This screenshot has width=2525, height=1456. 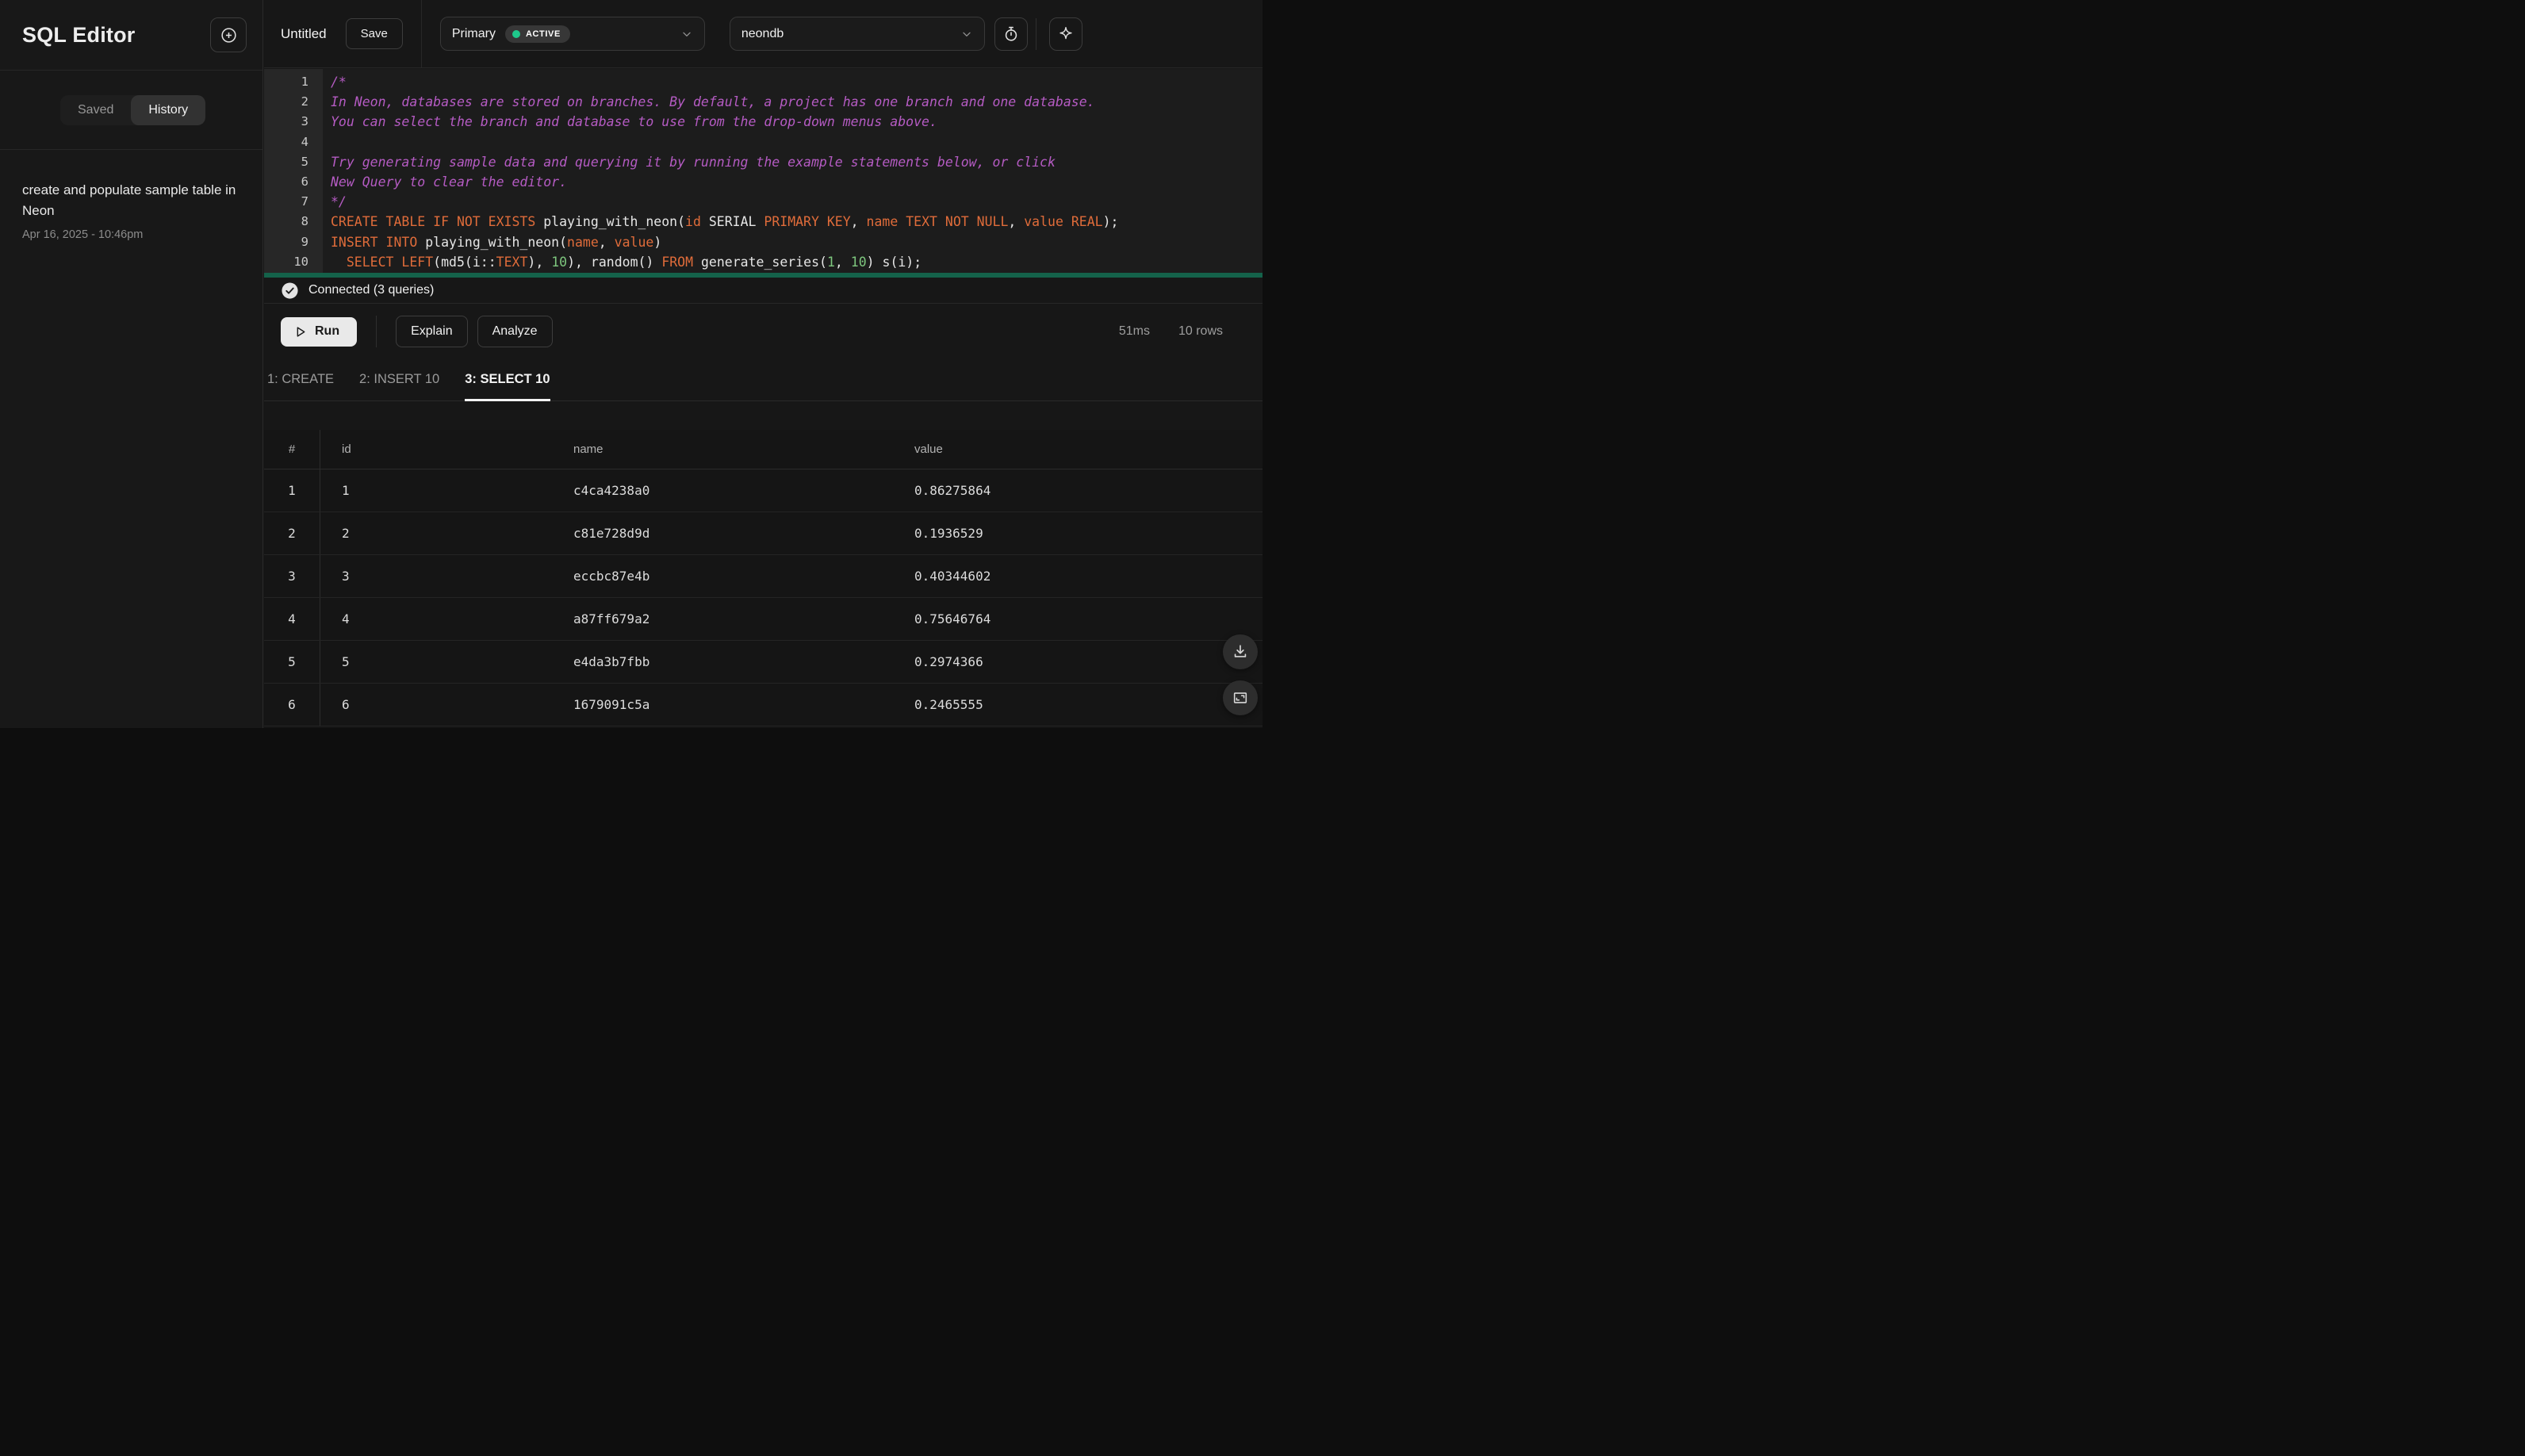 I want to click on sidebar-tabs-section: Saved History, so click(x=131, y=110).